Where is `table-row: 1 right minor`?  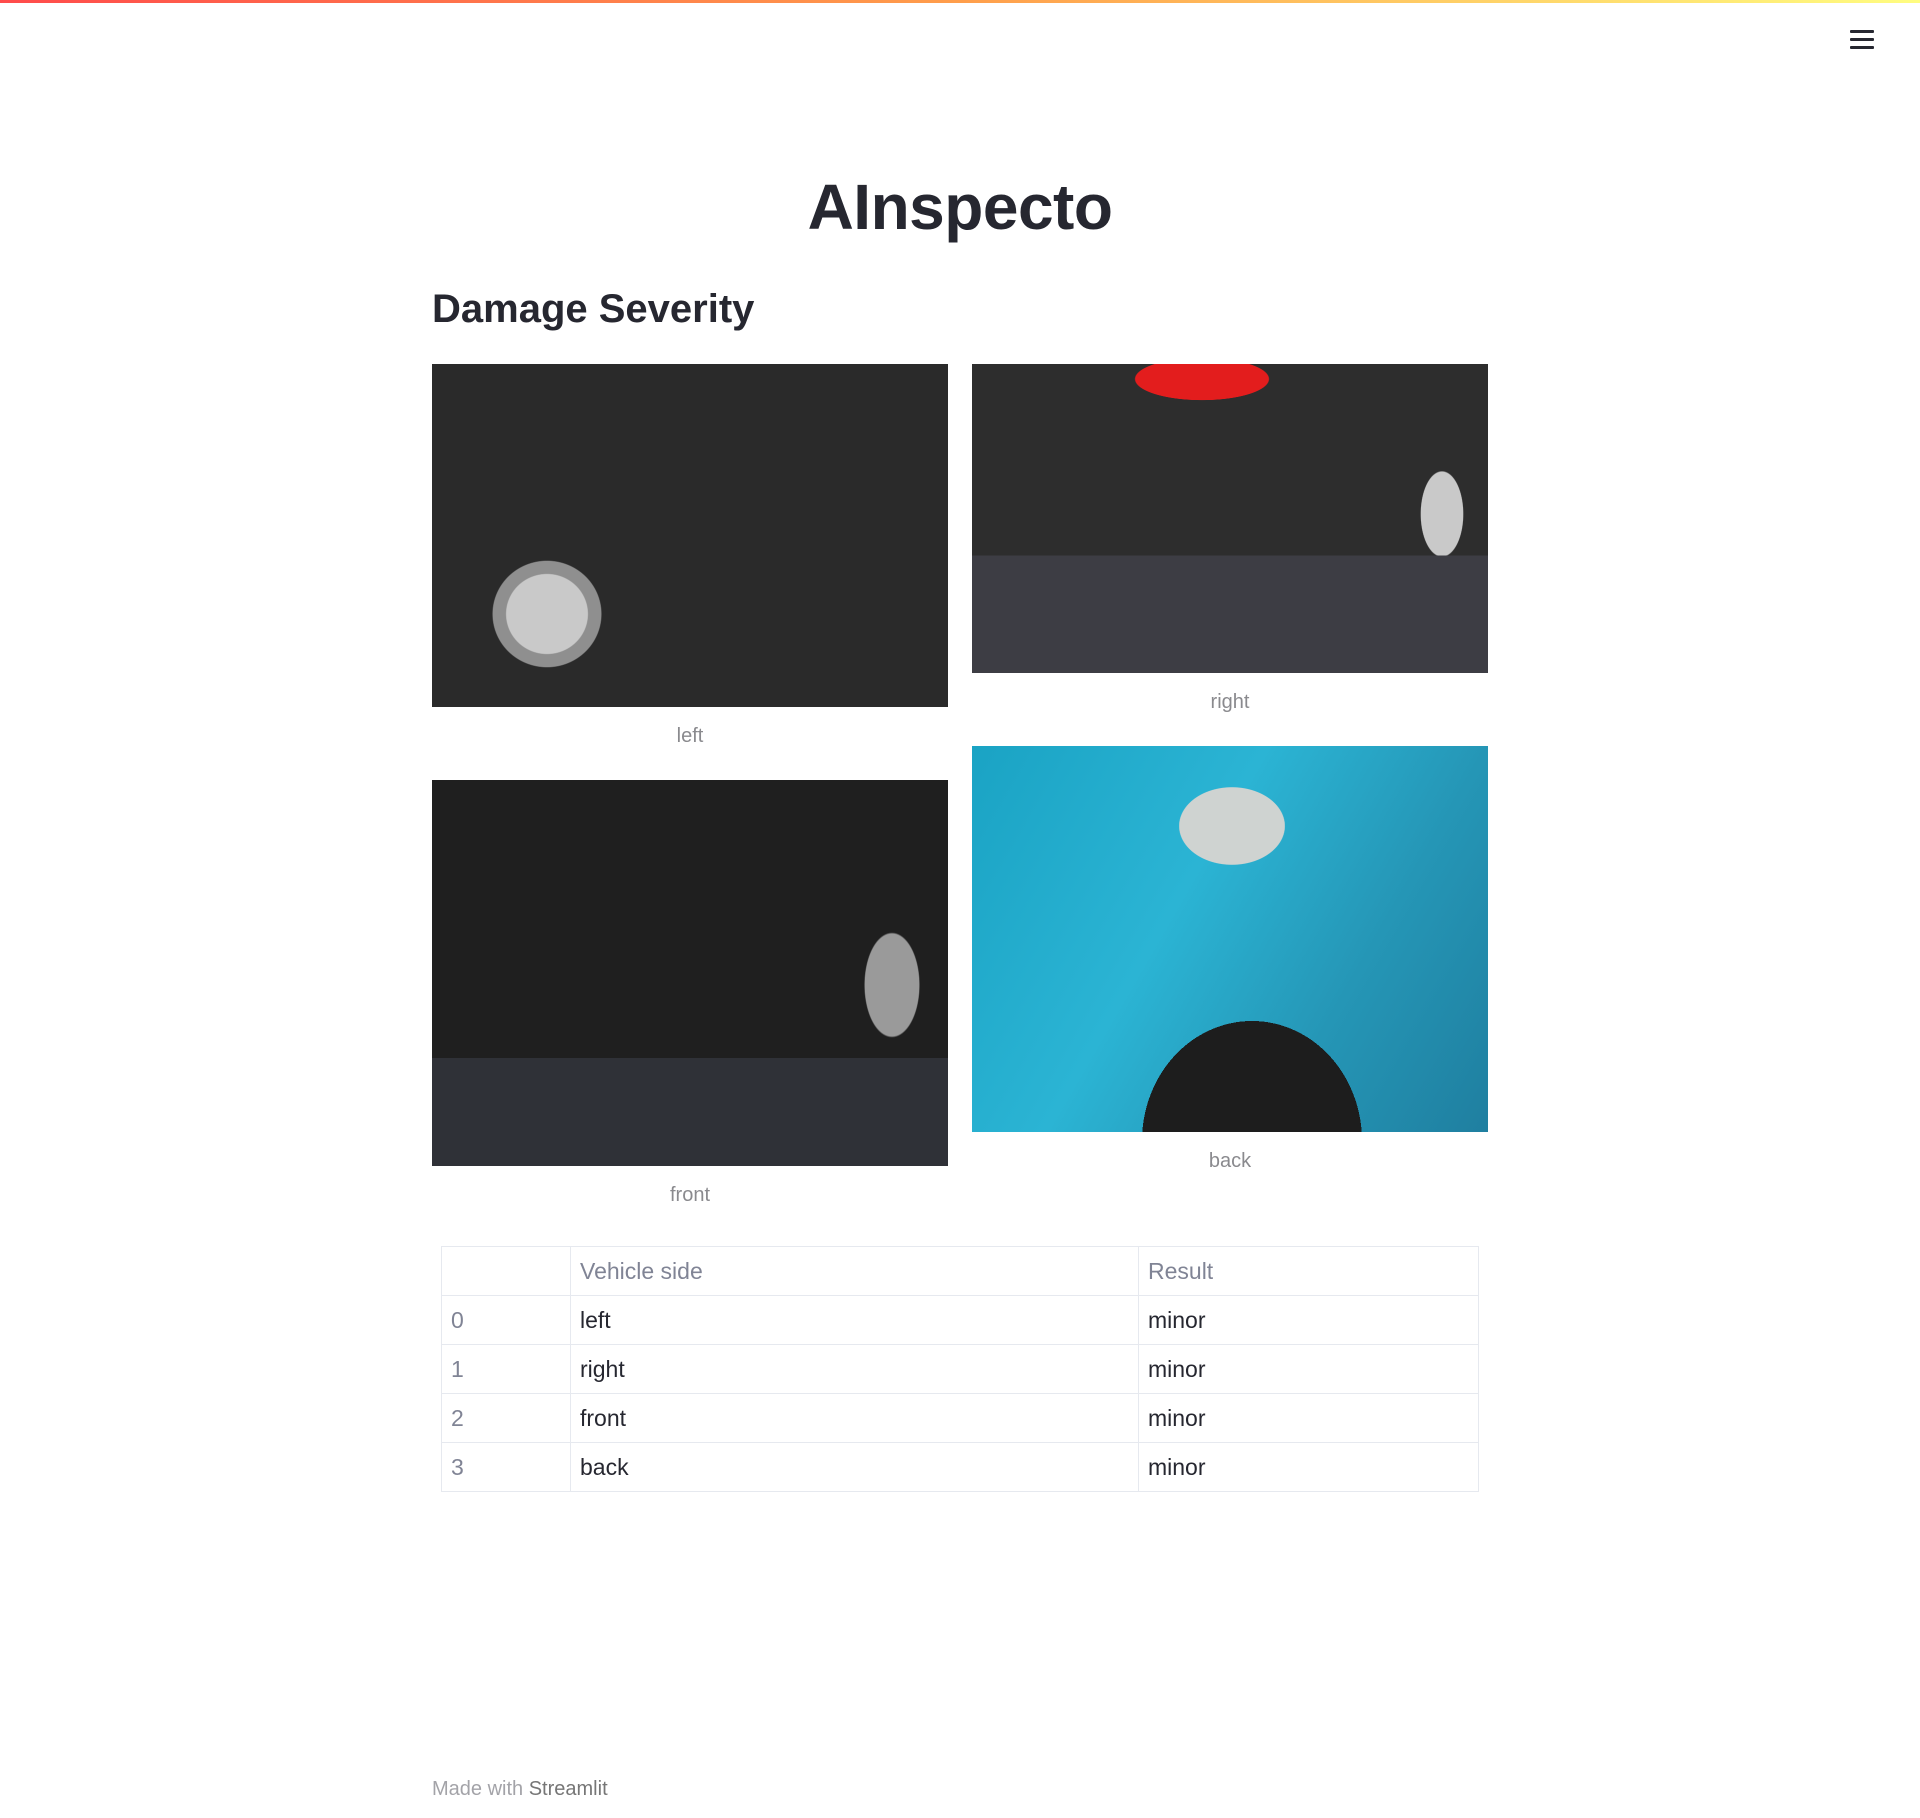
table-row: 1 right minor is located at coordinates (960, 1369).